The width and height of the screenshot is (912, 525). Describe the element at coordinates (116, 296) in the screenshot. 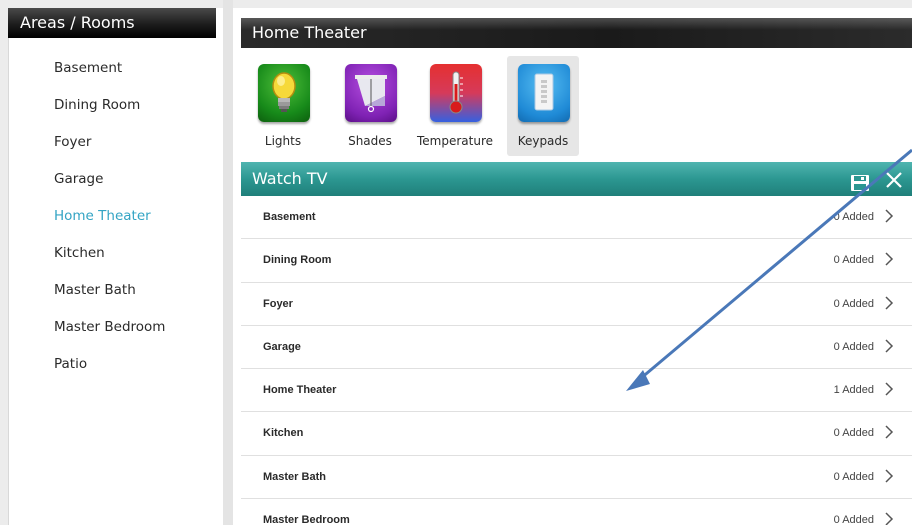

I see `room-item-master-bath: Master Bath` at that location.